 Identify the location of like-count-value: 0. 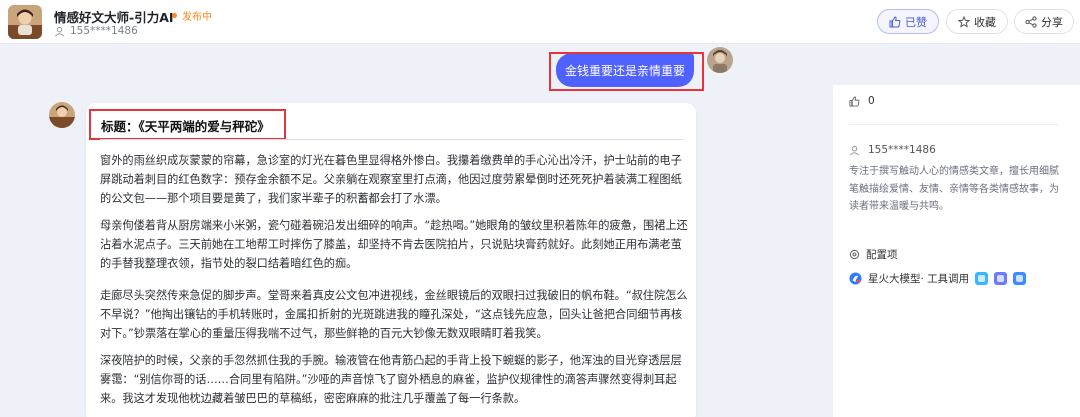
(871, 101).